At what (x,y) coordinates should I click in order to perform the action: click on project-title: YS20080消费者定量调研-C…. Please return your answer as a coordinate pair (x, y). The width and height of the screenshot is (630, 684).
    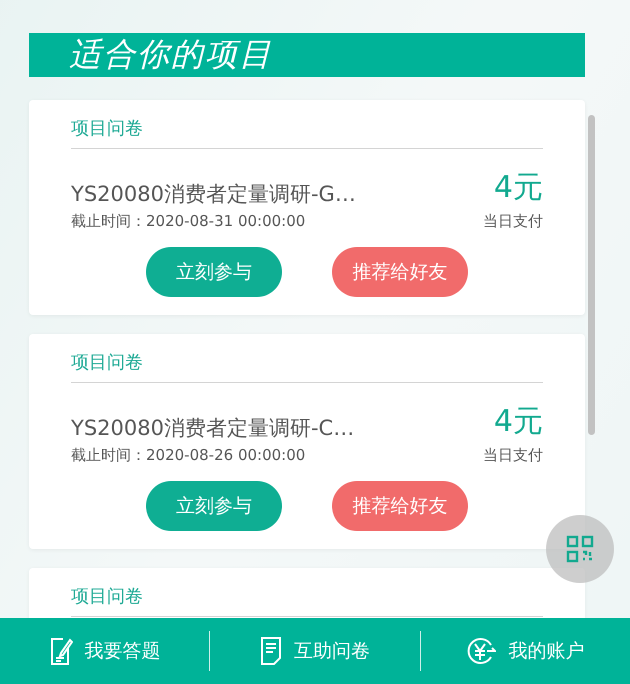
    Looking at the image, I should click on (212, 428).